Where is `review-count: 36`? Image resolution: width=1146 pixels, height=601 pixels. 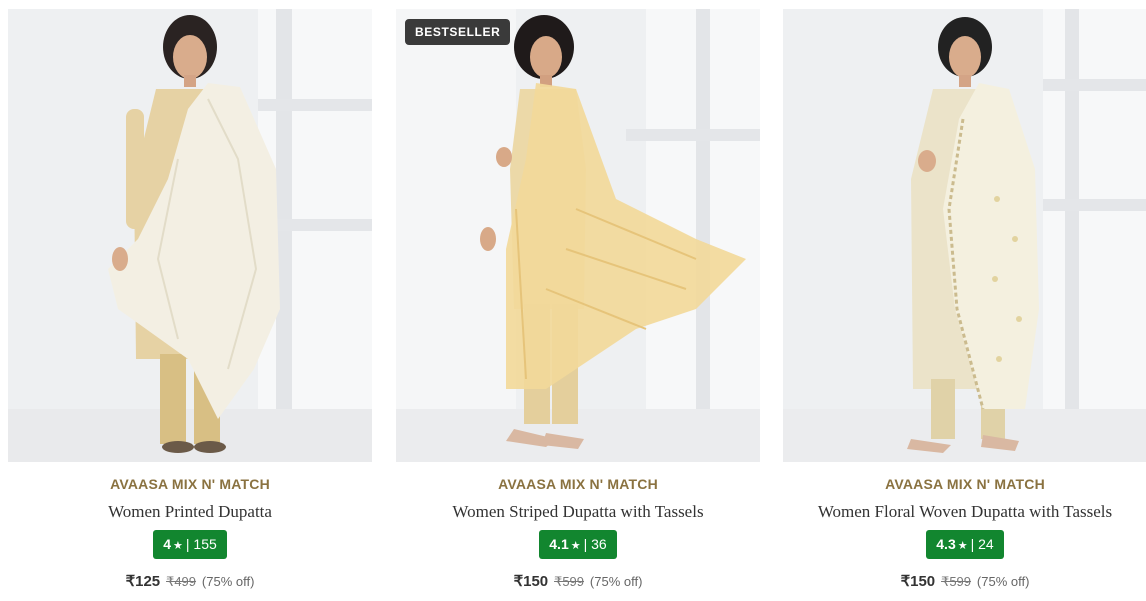
review-count: 36 is located at coordinates (599, 544).